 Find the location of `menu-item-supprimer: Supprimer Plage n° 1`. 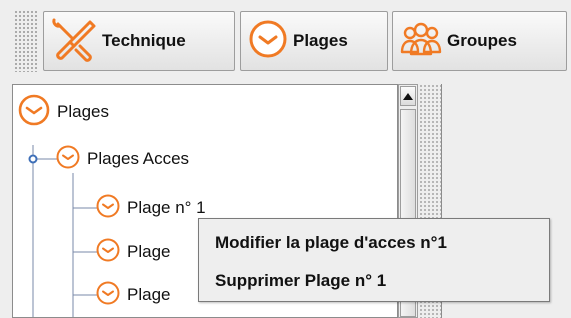

menu-item-supprimer: Supprimer Plage n° 1 is located at coordinates (300, 281).